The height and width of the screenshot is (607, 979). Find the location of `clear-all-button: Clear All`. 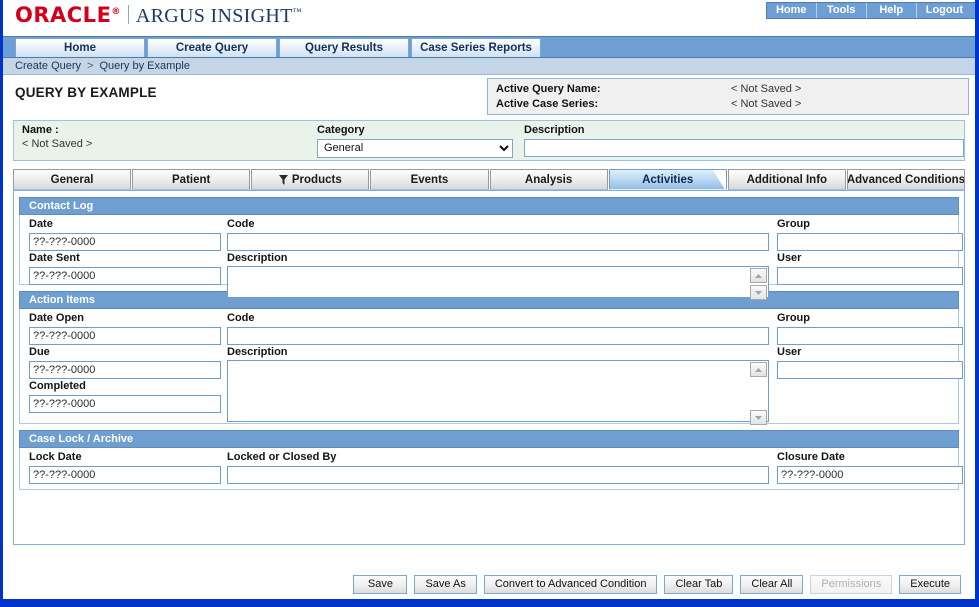

clear-all-button: Clear All is located at coordinates (772, 584).